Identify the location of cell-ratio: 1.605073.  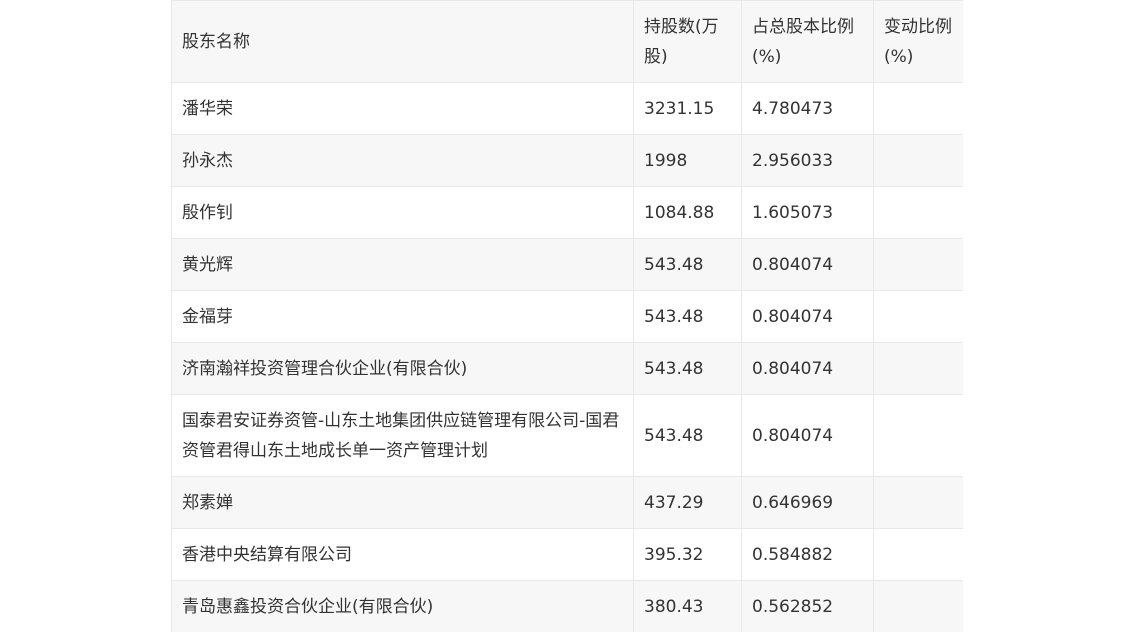
(807, 212).